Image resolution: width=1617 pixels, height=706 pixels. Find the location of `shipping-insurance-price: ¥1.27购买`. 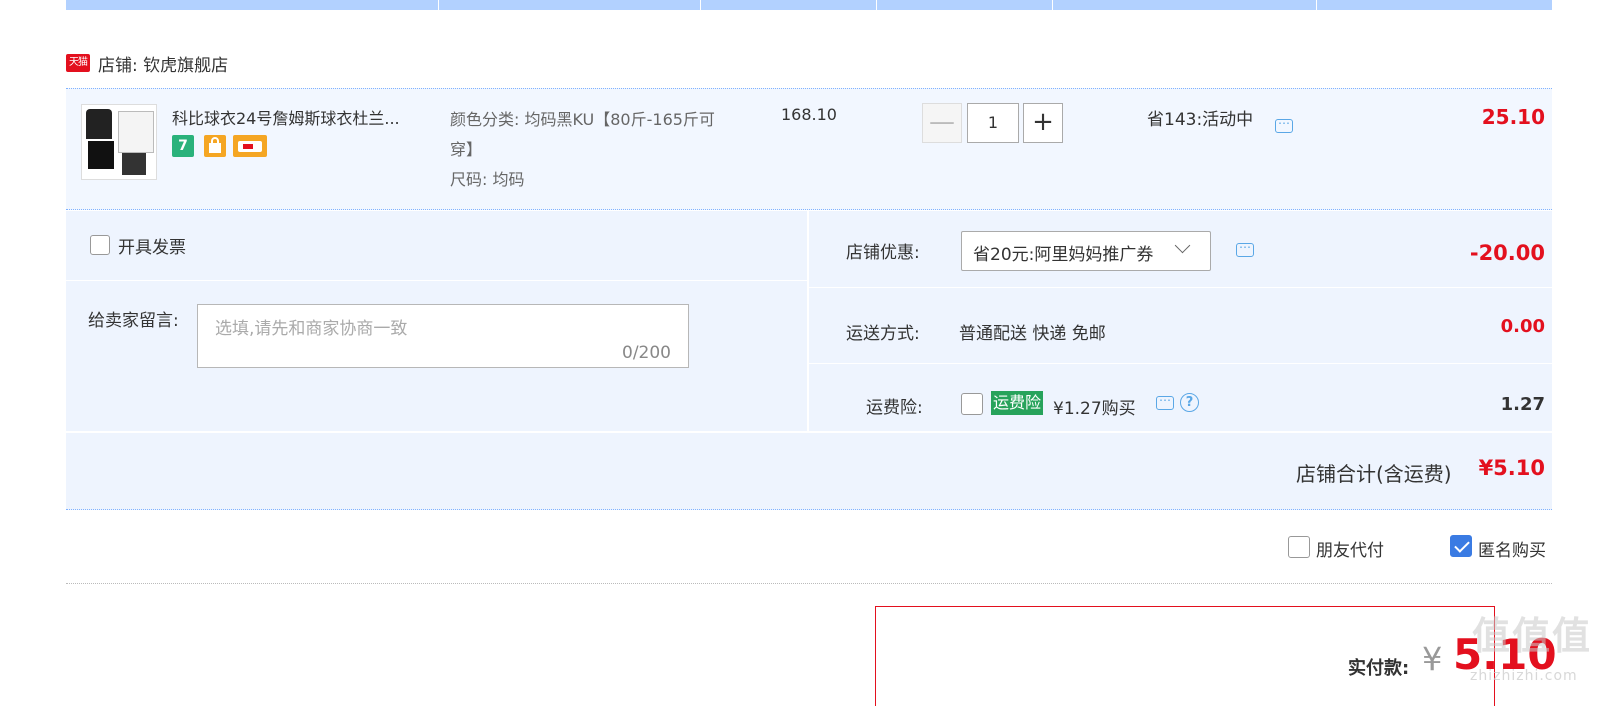

shipping-insurance-price: ¥1.27购买 is located at coordinates (1094, 409).